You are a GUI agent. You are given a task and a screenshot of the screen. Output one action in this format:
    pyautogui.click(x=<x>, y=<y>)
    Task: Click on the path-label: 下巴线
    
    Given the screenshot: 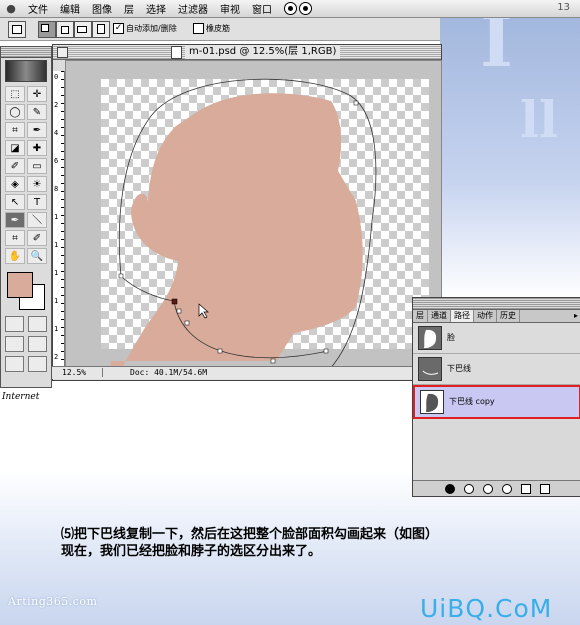 What is the action you would take?
    pyautogui.click(x=459, y=368)
    